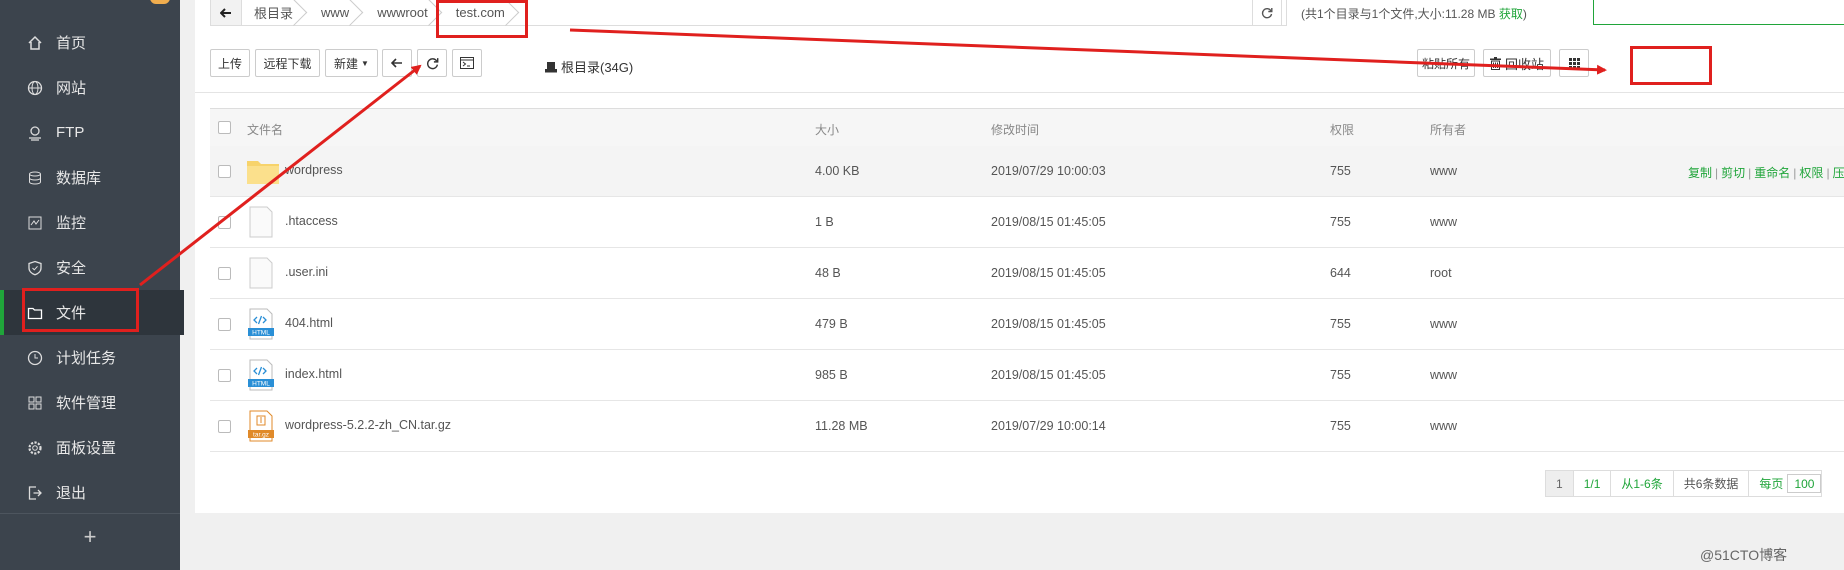  What do you see at coordinates (90, 132) in the screenshot?
I see `sidebar-item-2: FTP` at bounding box center [90, 132].